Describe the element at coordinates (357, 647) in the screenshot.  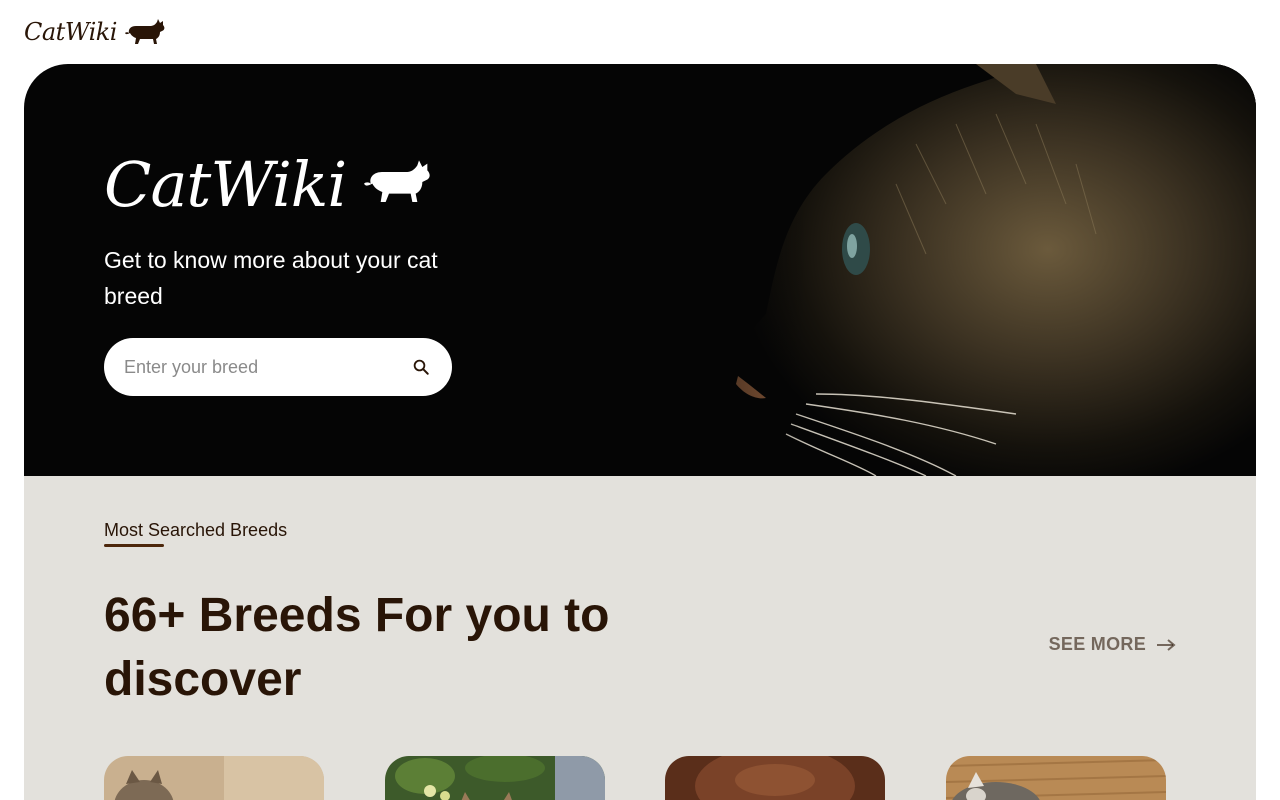
I see `section-heading: 66+ Breeds For you to discover` at that location.